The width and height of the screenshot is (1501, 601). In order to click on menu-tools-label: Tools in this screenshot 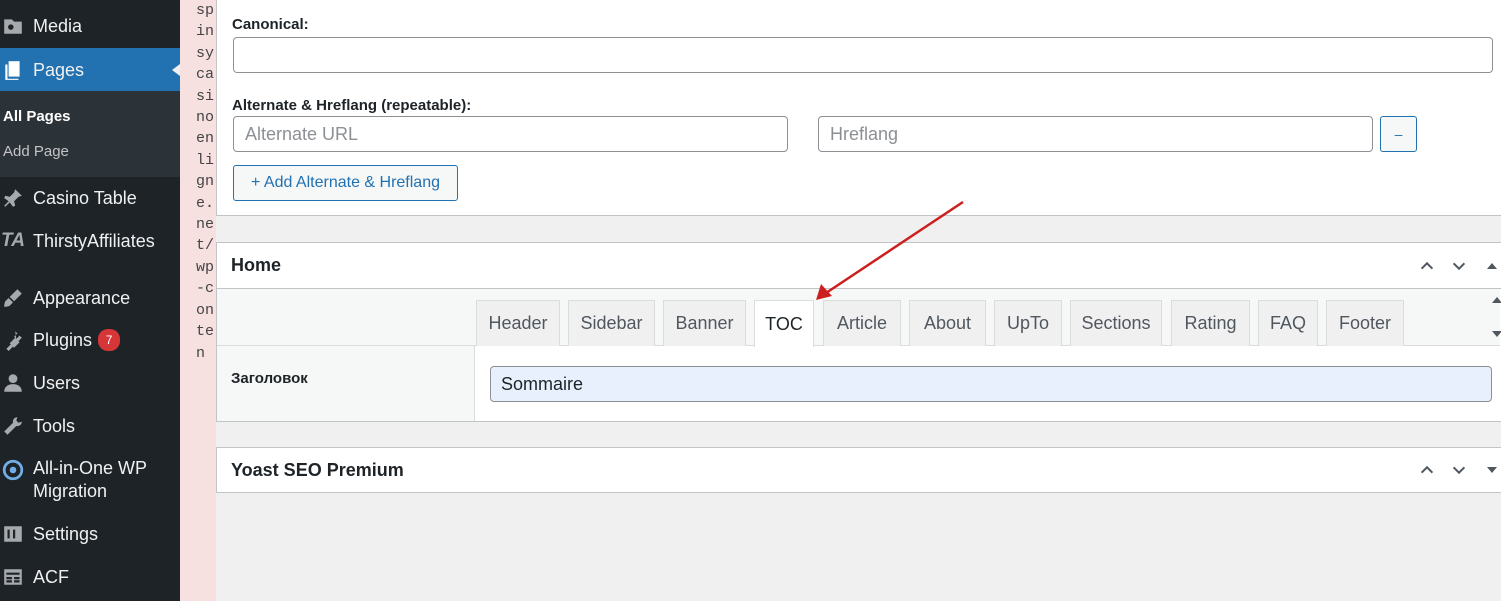, I will do `click(54, 425)`.